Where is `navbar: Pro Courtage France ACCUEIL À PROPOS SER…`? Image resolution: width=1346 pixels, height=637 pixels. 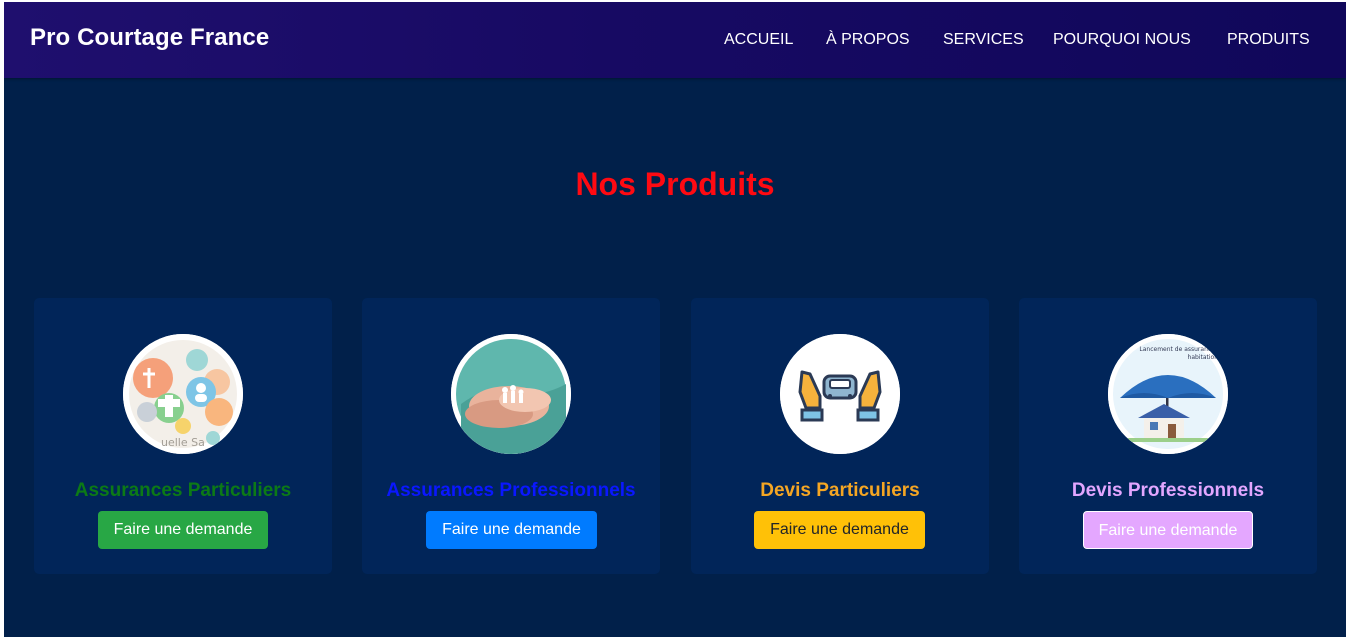 navbar: Pro Courtage France ACCUEIL À PROPOS SER… is located at coordinates (675, 40).